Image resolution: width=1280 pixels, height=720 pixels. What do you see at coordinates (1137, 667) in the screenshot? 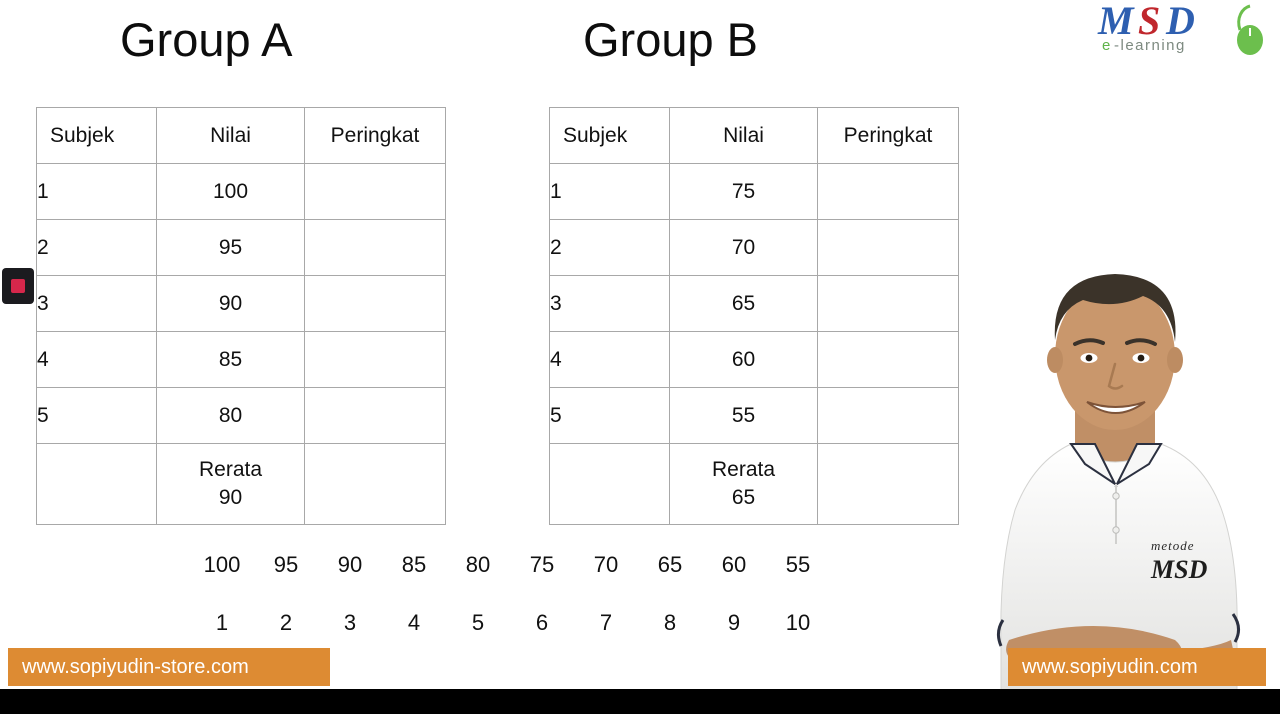
I see `main-website-banner: www.sopiyudin.com` at bounding box center [1137, 667].